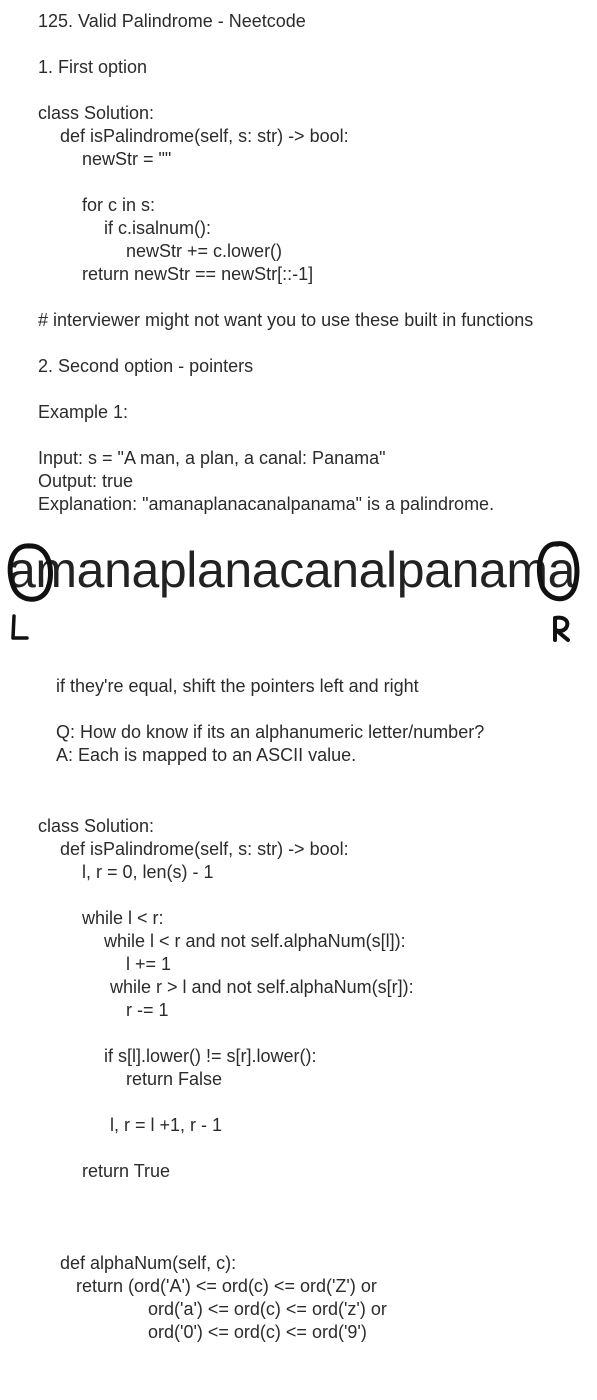  I want to click on code-line: return newStr == newStr[::-1], so click(198, 274).